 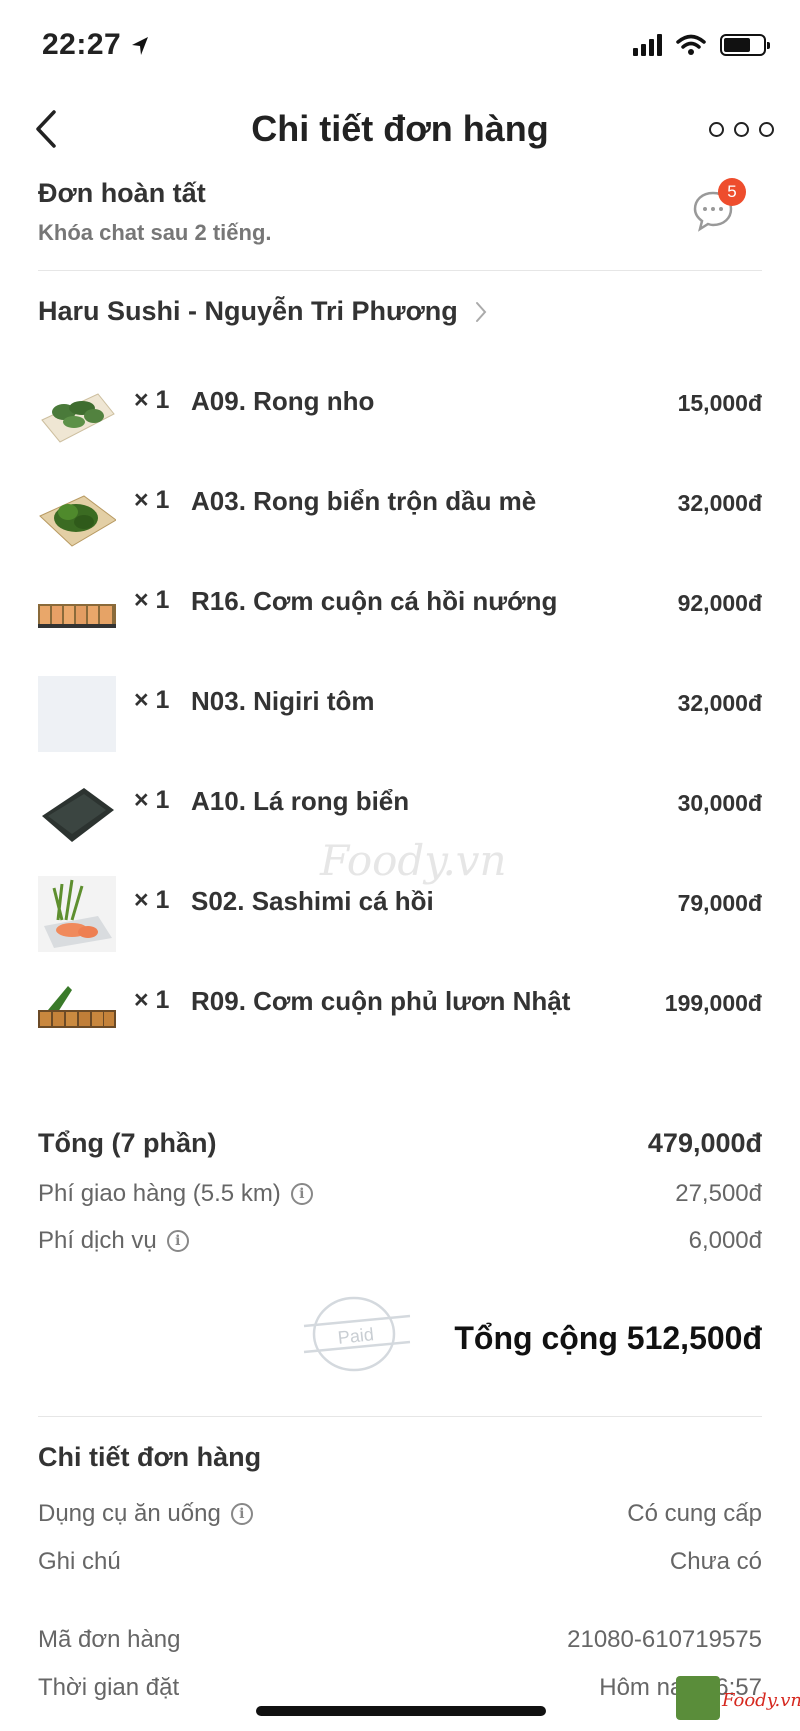 What do you see at coordinates (694, 1513) in the screenshot?
I see `utensils-value: Có cung cấp` at bounding box center [694, 1513].